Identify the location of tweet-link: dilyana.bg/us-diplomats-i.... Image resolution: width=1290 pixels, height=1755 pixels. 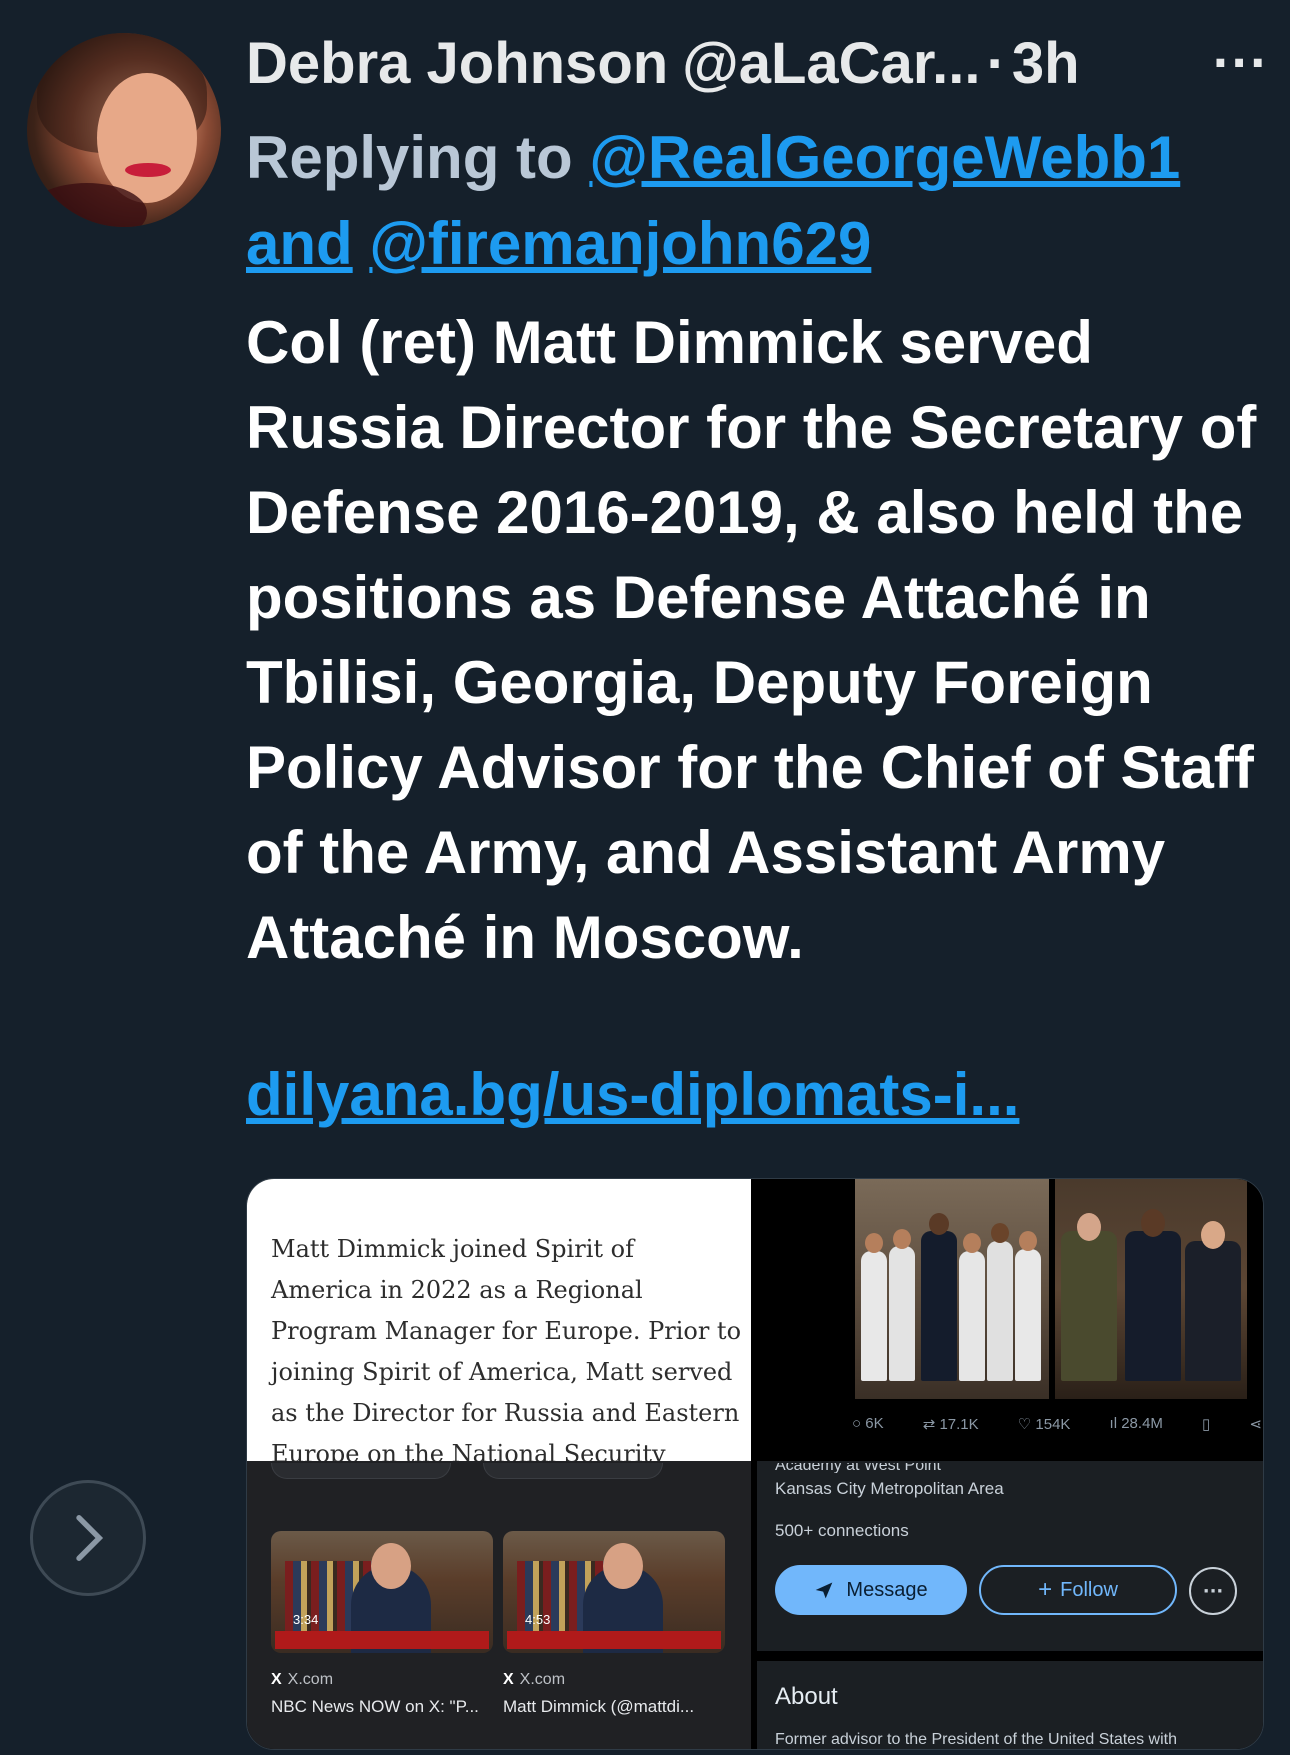
(632, 1094).